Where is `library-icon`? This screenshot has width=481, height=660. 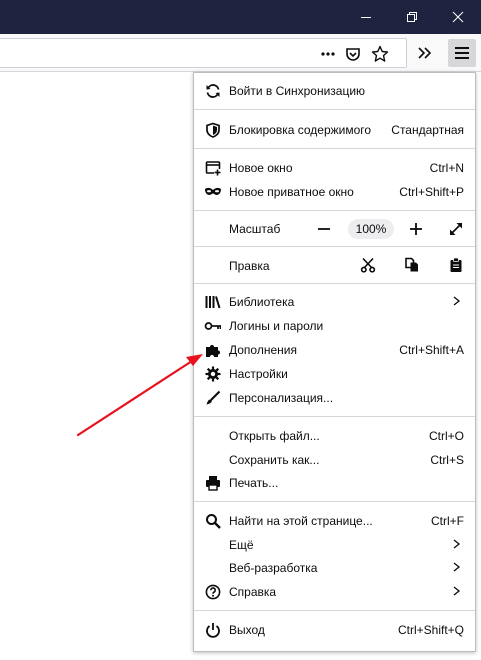
library-icon is located at coordinates (212, 301).